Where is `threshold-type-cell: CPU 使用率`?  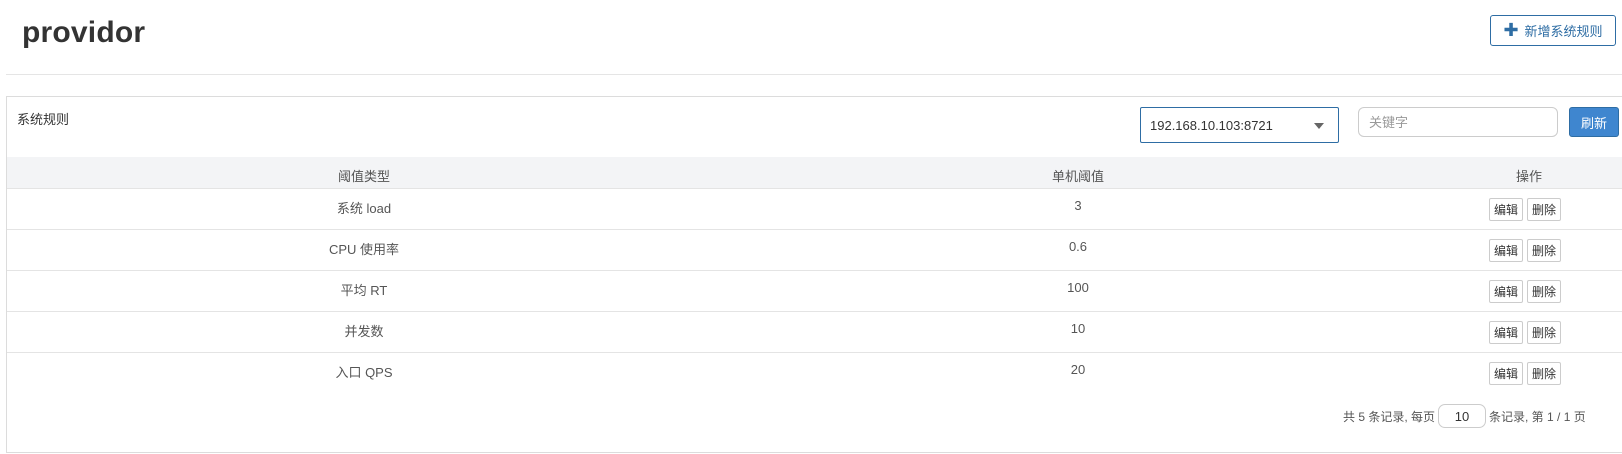 threshold-type-cell: CPU 使用率 is located at coordinates (364, 249).